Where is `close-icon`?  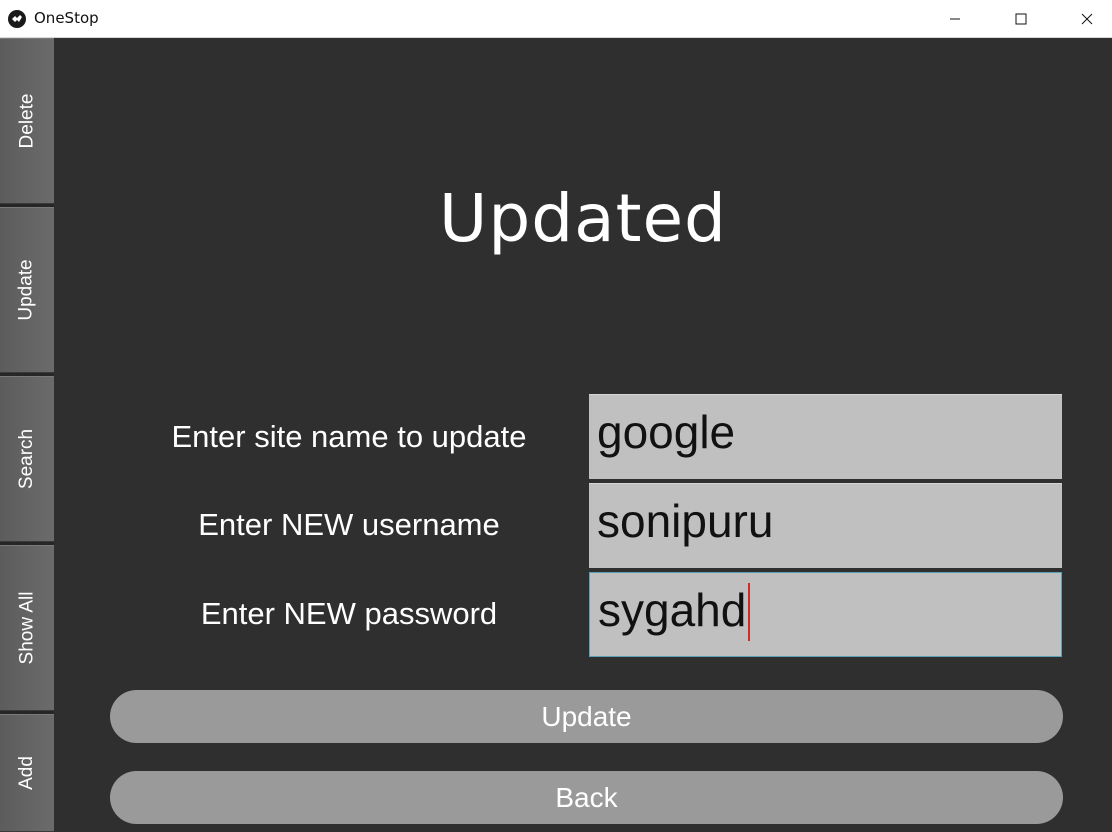 close-icon is located at coordinates (1087, 19).